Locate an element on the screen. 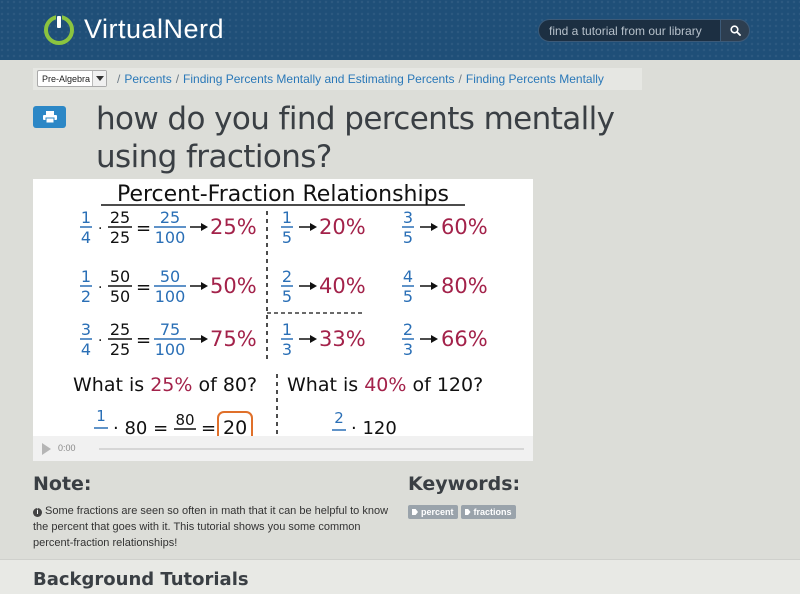 This screenshot has height=594, width=800. percent: 33% is located at coordinates (342, 339).